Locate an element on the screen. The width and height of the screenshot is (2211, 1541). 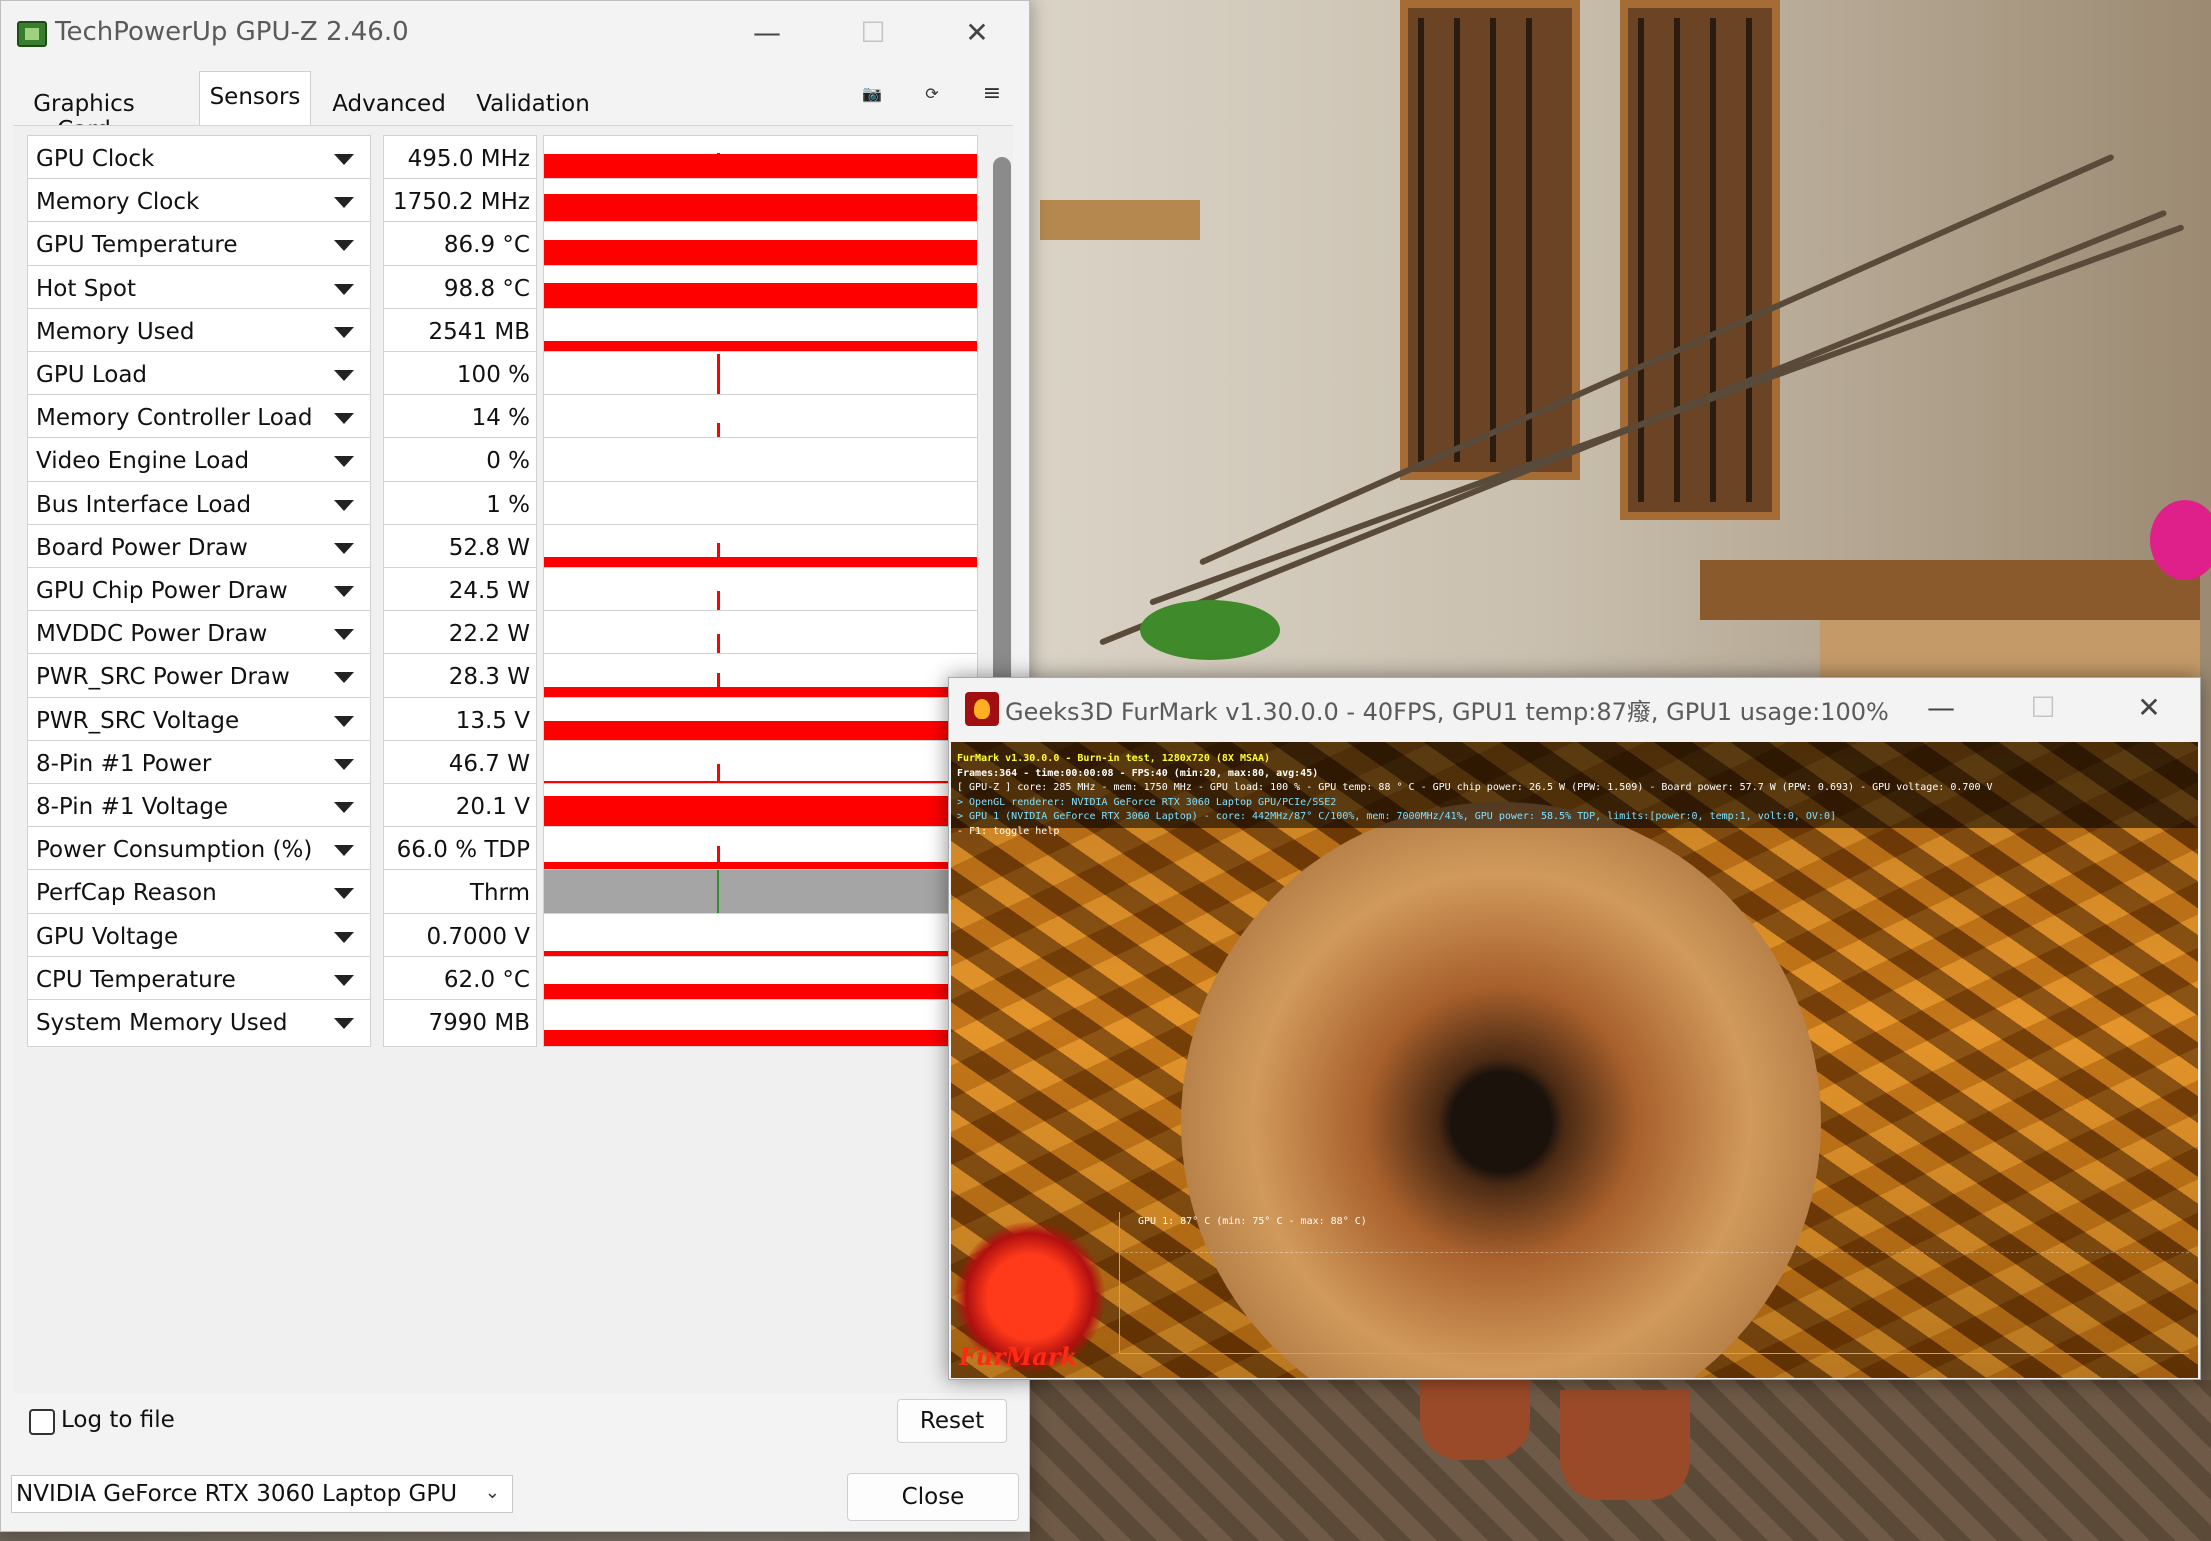
gpu-select-dropdown: NVIDIA GeForce RTX 3060 Laptop GPU ⌄ is located at coordinates (262, 1494).